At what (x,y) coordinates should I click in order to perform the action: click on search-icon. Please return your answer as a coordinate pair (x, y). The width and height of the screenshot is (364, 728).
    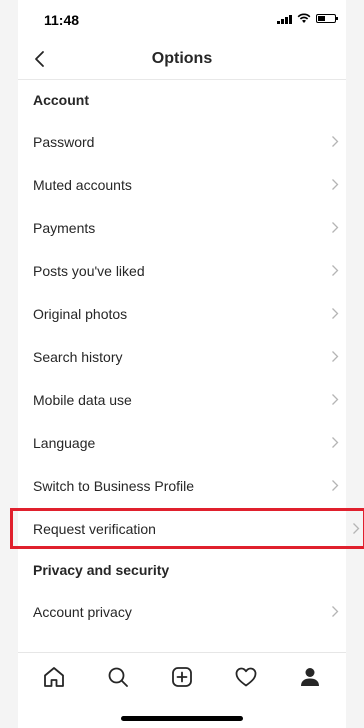
    Looking at the image, I should click on (118, 677).